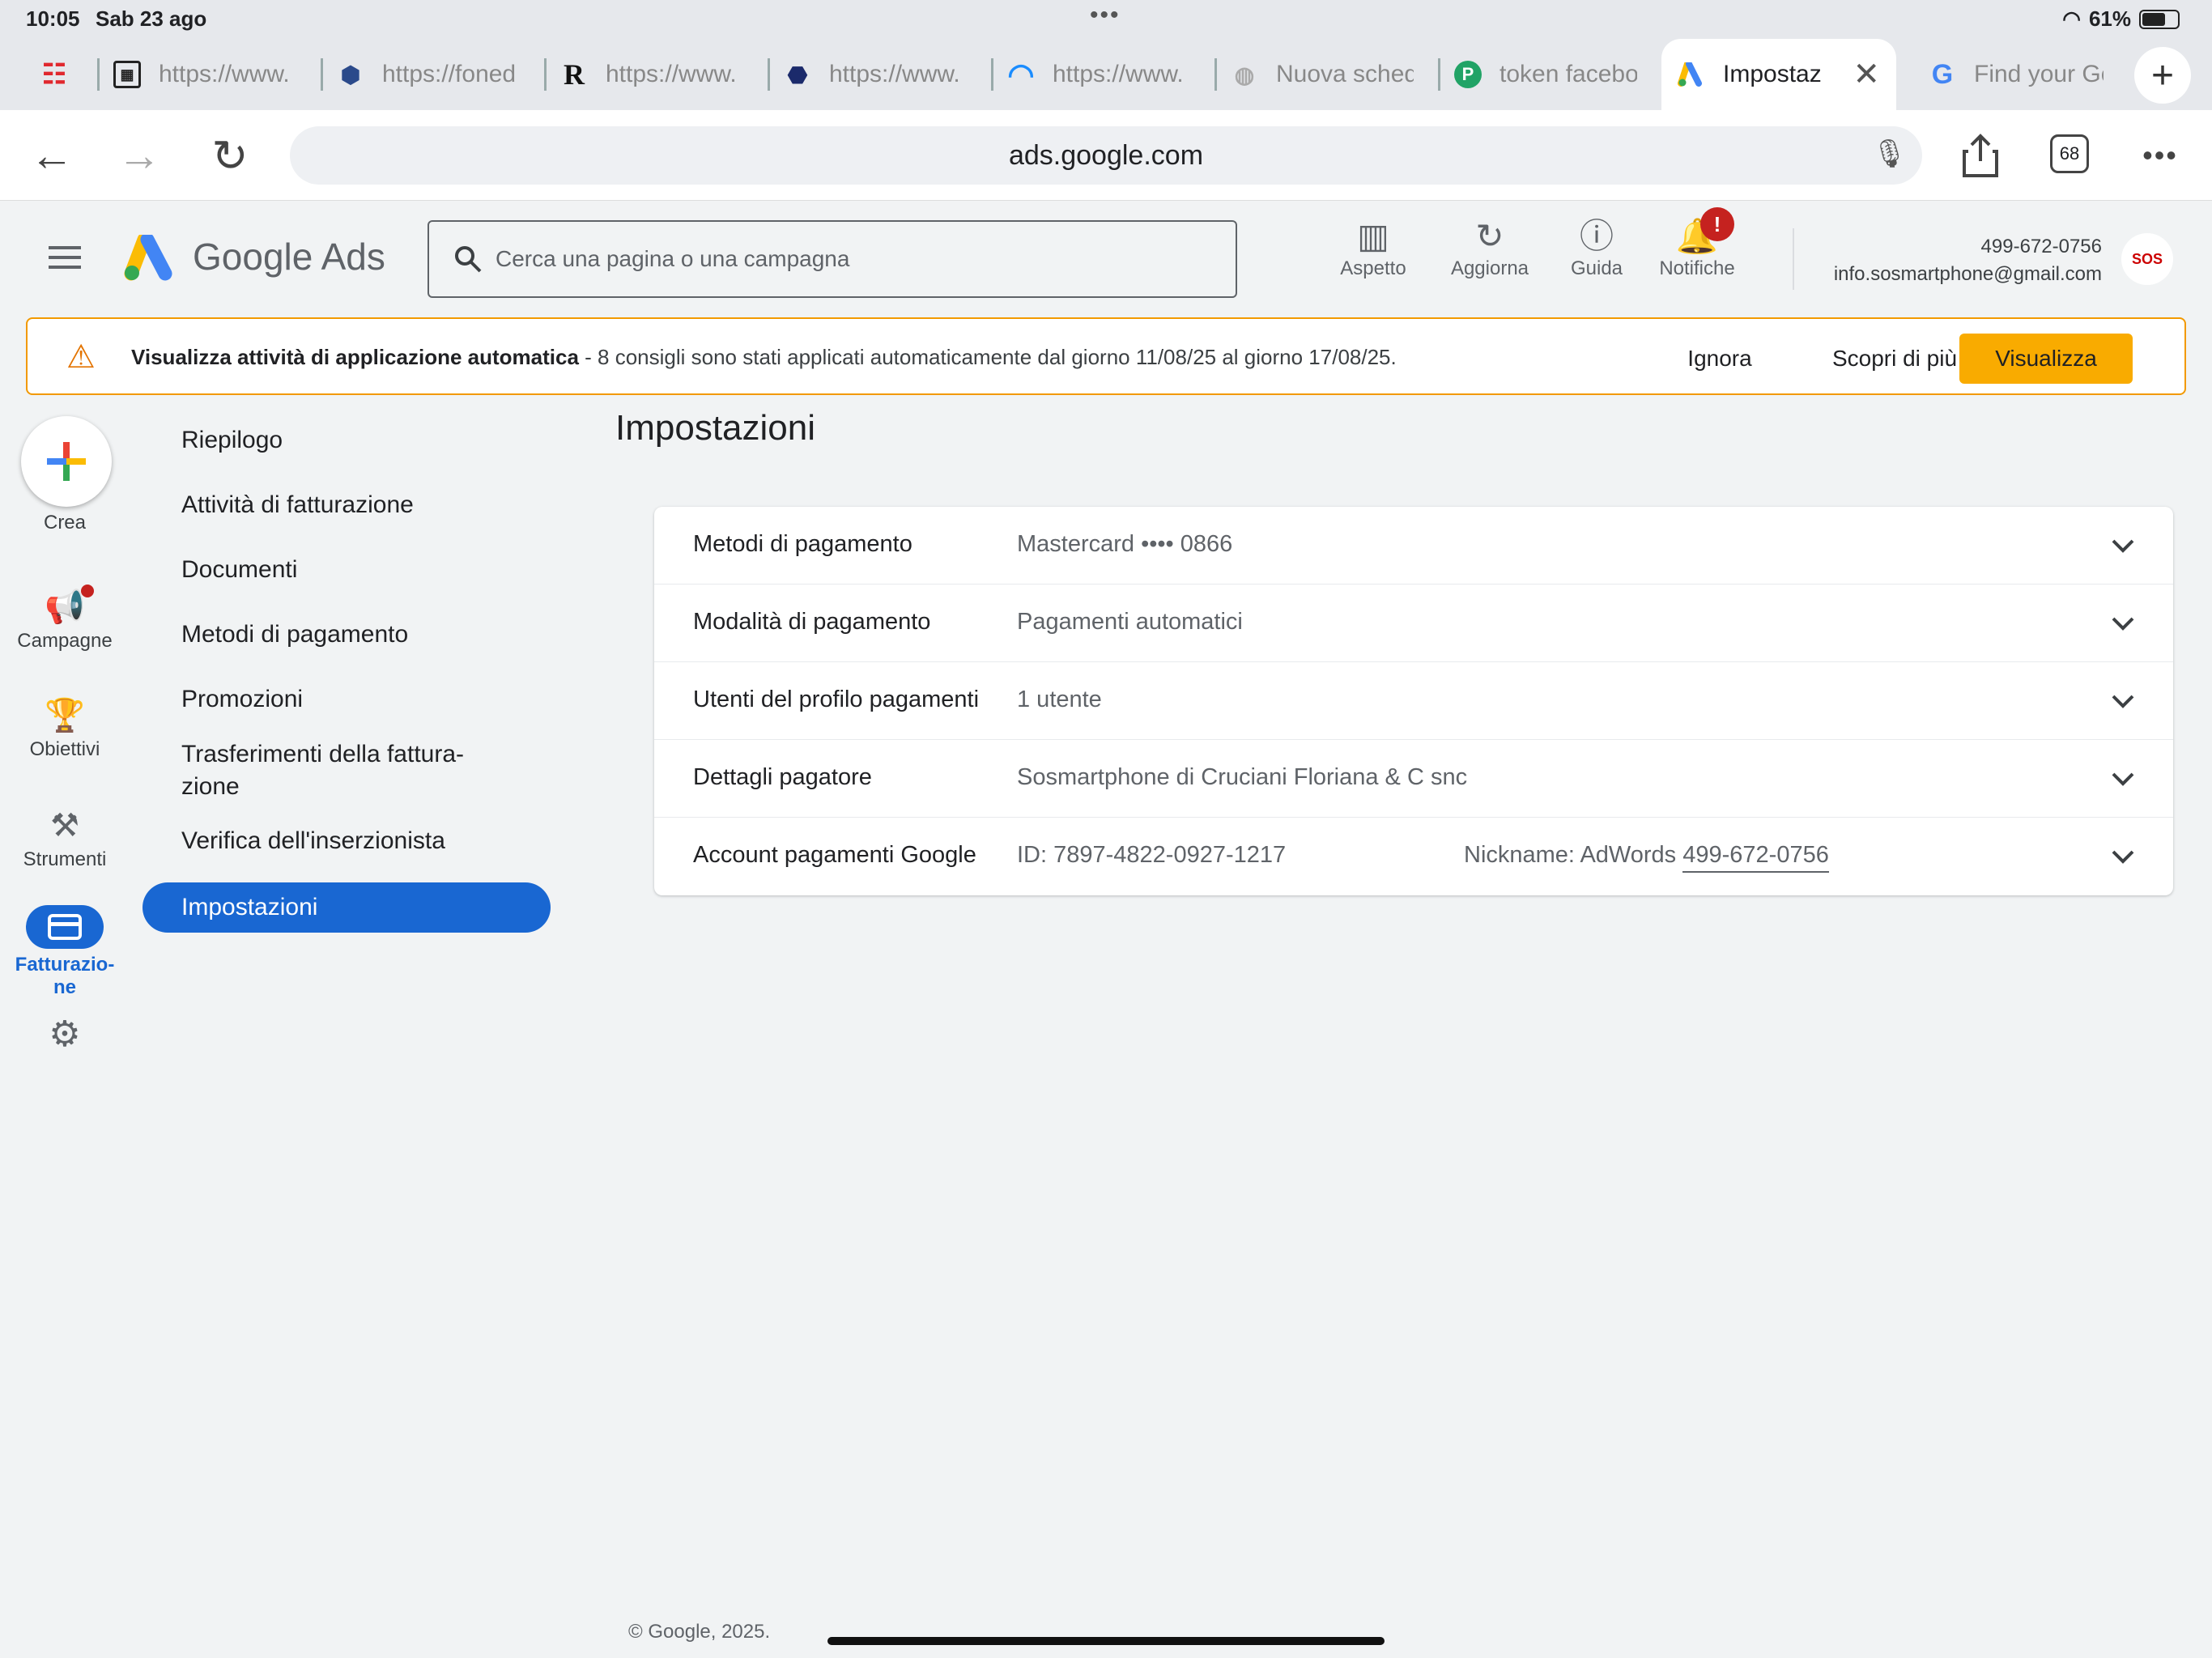  What do you see at coordinates (242, 699) in the screenshot?
I see `subnav-promotions: Promozioni` at bounding box center [242, 699].